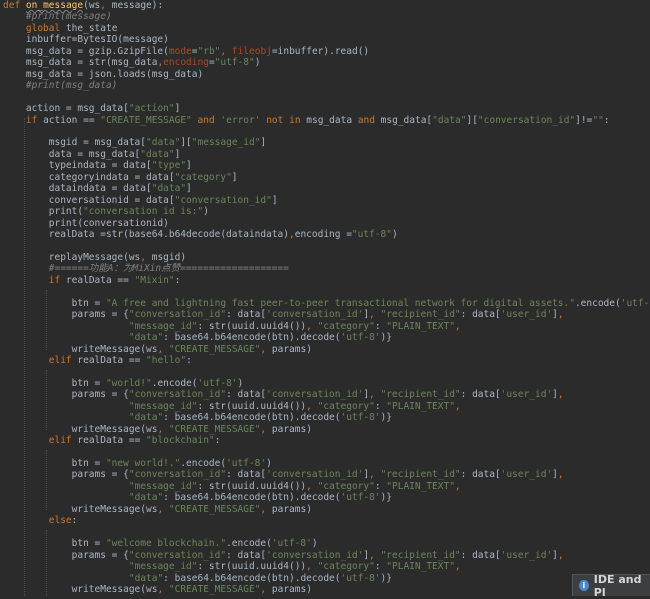 This screenshot has height=599, width=650. I want to click on code-line: replayMessage(ws, msgid), so click(94, 258).